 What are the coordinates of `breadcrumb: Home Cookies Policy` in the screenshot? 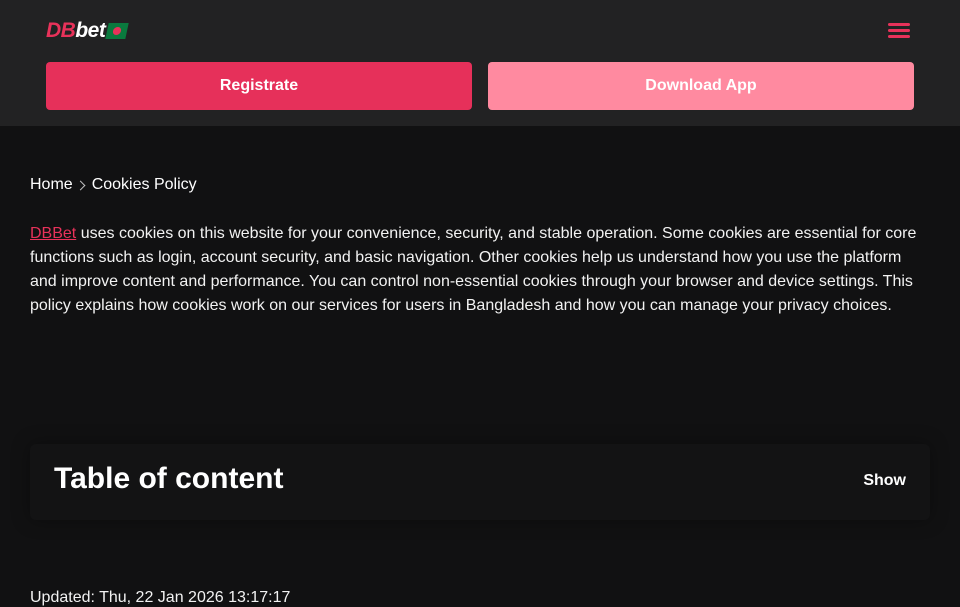 It's located at (113, 185).